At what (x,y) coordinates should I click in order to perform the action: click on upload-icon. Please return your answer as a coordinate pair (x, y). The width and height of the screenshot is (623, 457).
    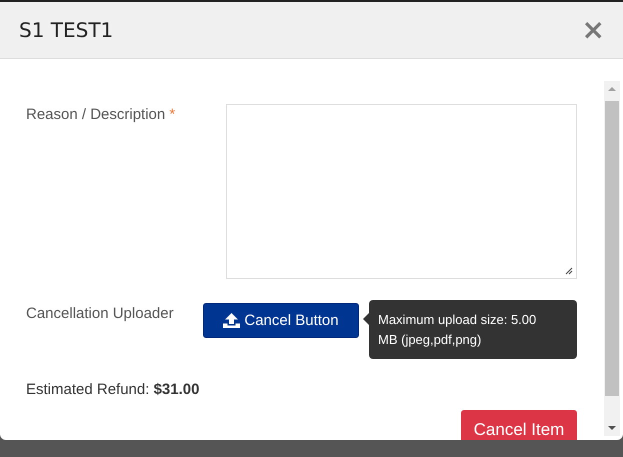
    Looking at the image, I should click on (231, 320).